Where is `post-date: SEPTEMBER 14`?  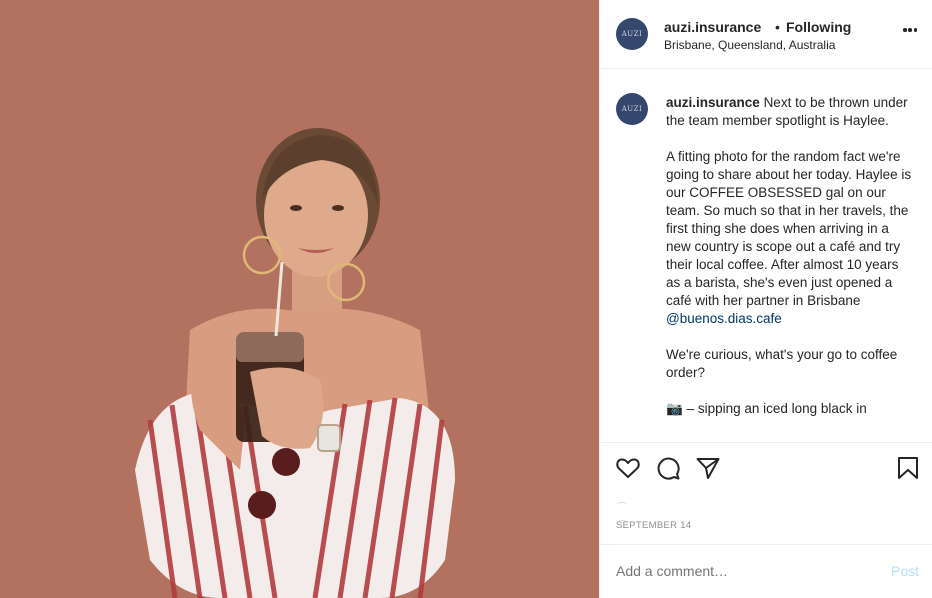
post-date: SEPTEMBER 14 is located at coordinates (653, 525).